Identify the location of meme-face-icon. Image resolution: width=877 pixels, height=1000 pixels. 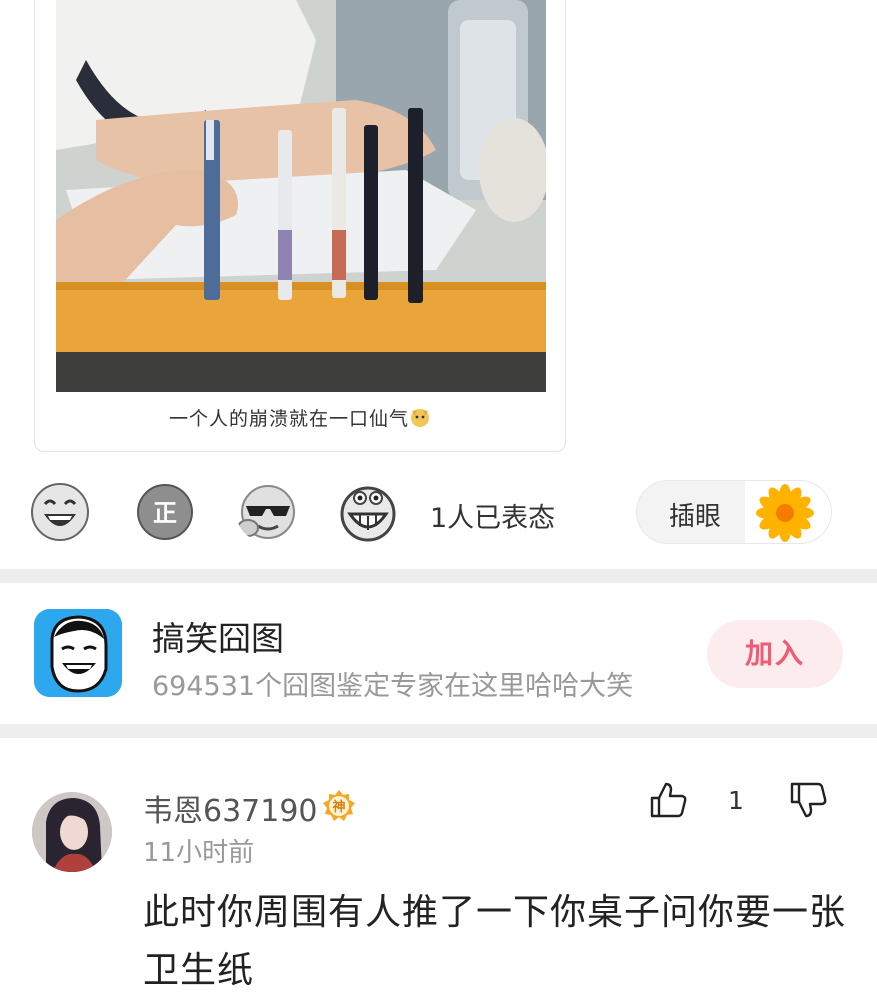
(78, 653).